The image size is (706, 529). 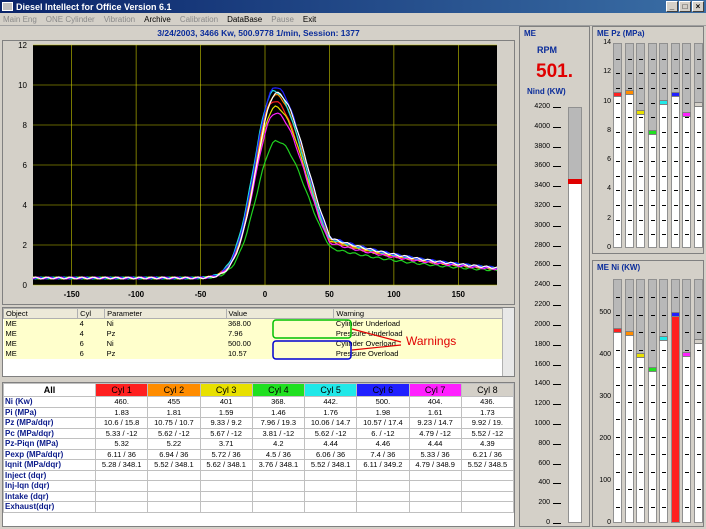 I want to click on cyl-header-3: Cyl 3, so click(x=226, y=390).